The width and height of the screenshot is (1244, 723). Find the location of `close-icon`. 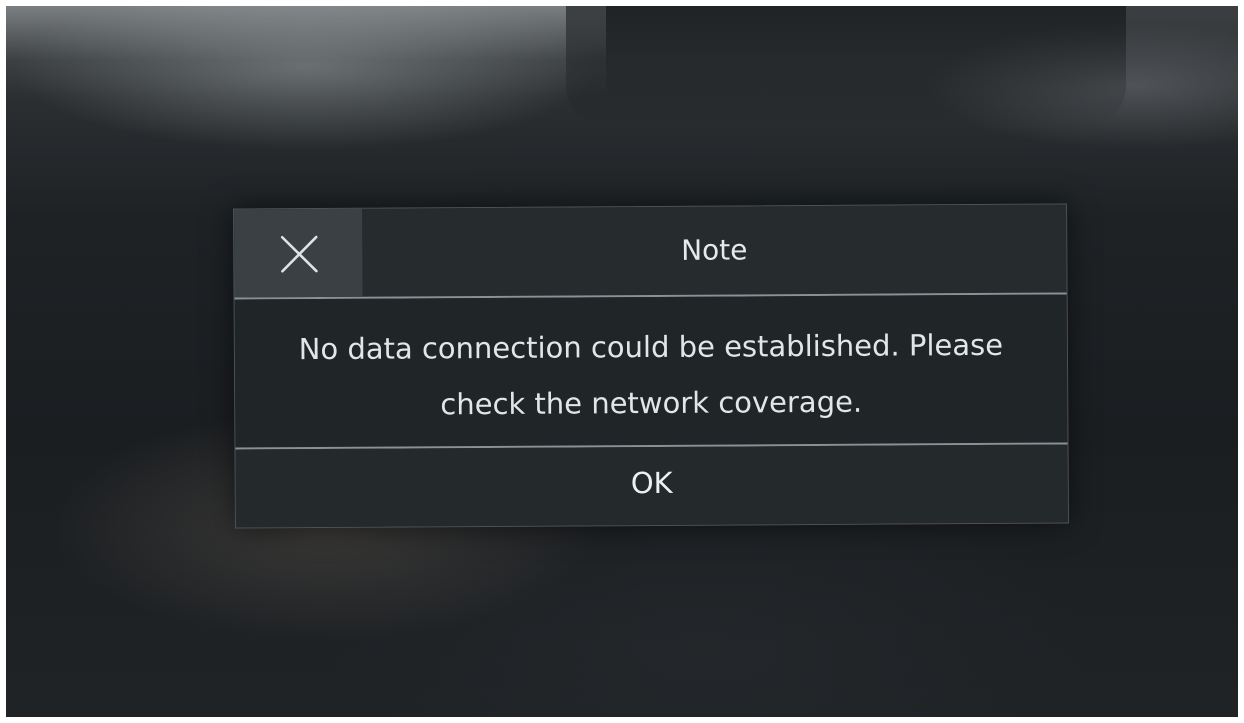

close-icon is located at coordinates (299, 254).